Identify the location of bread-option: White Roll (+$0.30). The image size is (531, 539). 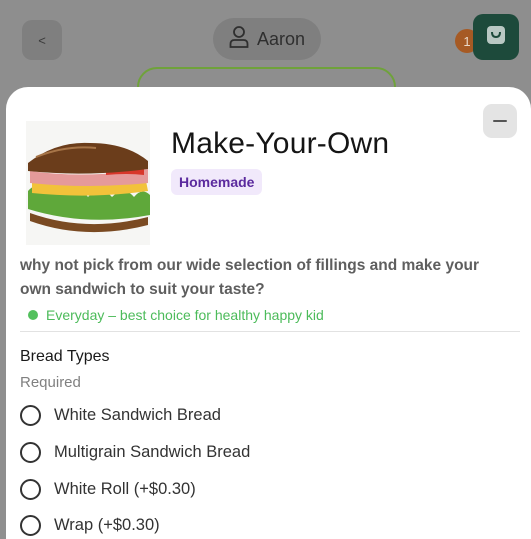
(108, 489).